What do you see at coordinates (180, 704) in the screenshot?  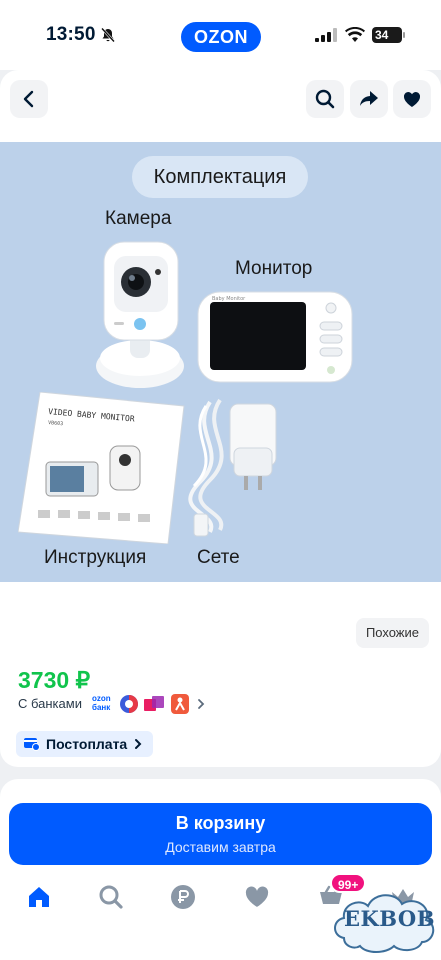 I see `bank-logo-red-icon` at bounding box center [180, 704].